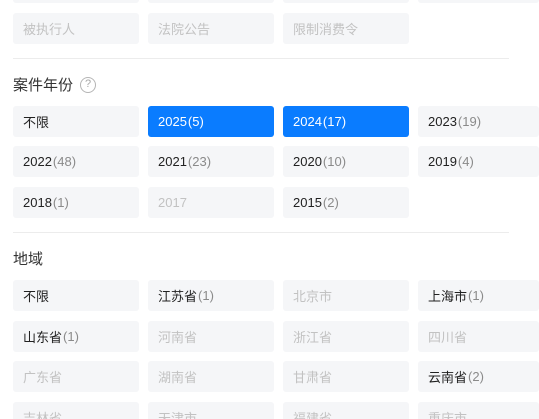 The image size is (539, 419). I want to click on option-label: 2023, so click(442, 121).